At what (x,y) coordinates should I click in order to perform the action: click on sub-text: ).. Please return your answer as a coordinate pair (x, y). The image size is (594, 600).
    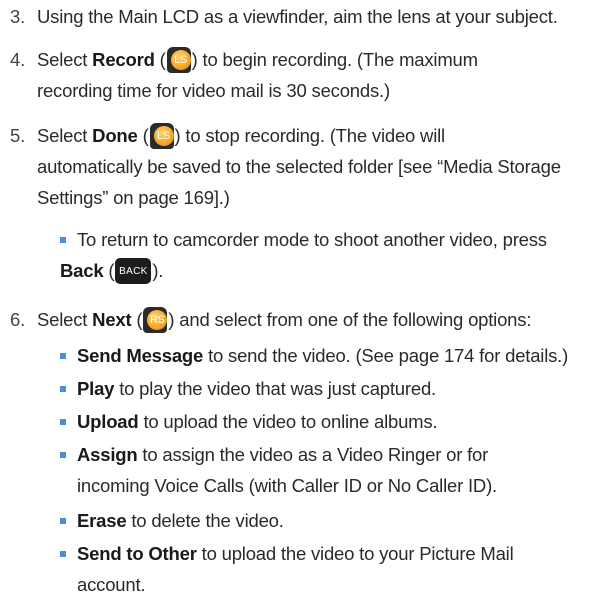
    Looking at the image, I should click on (158, 270).